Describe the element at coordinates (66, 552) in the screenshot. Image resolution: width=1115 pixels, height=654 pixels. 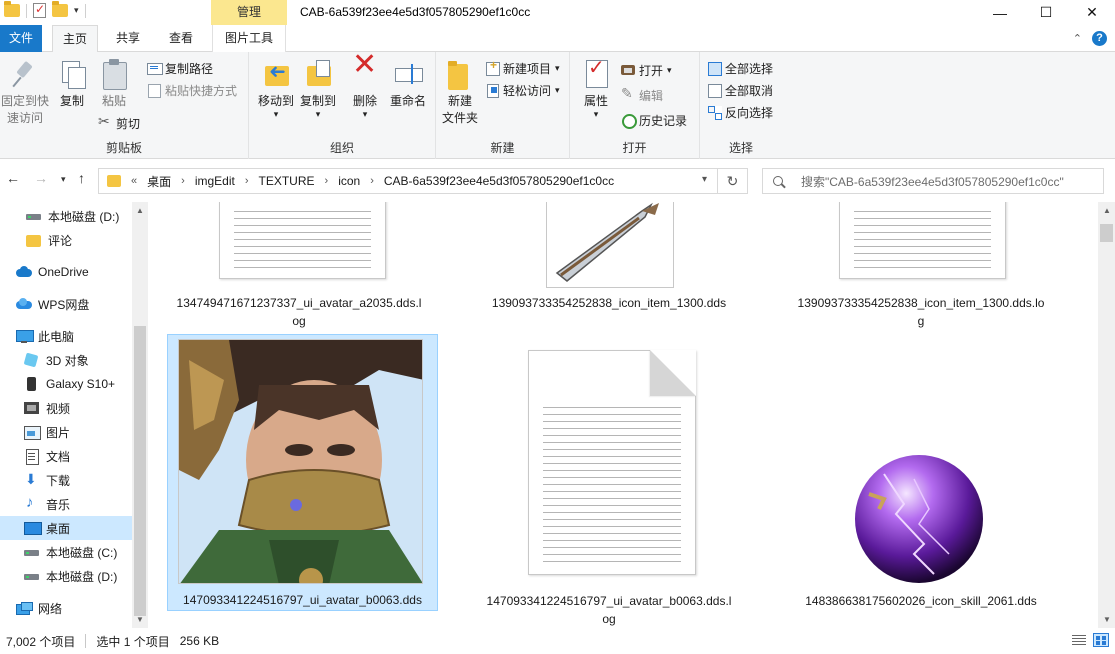
I see `nav-item-local-disk-c: 本地磁盘 (C:)` at that location.